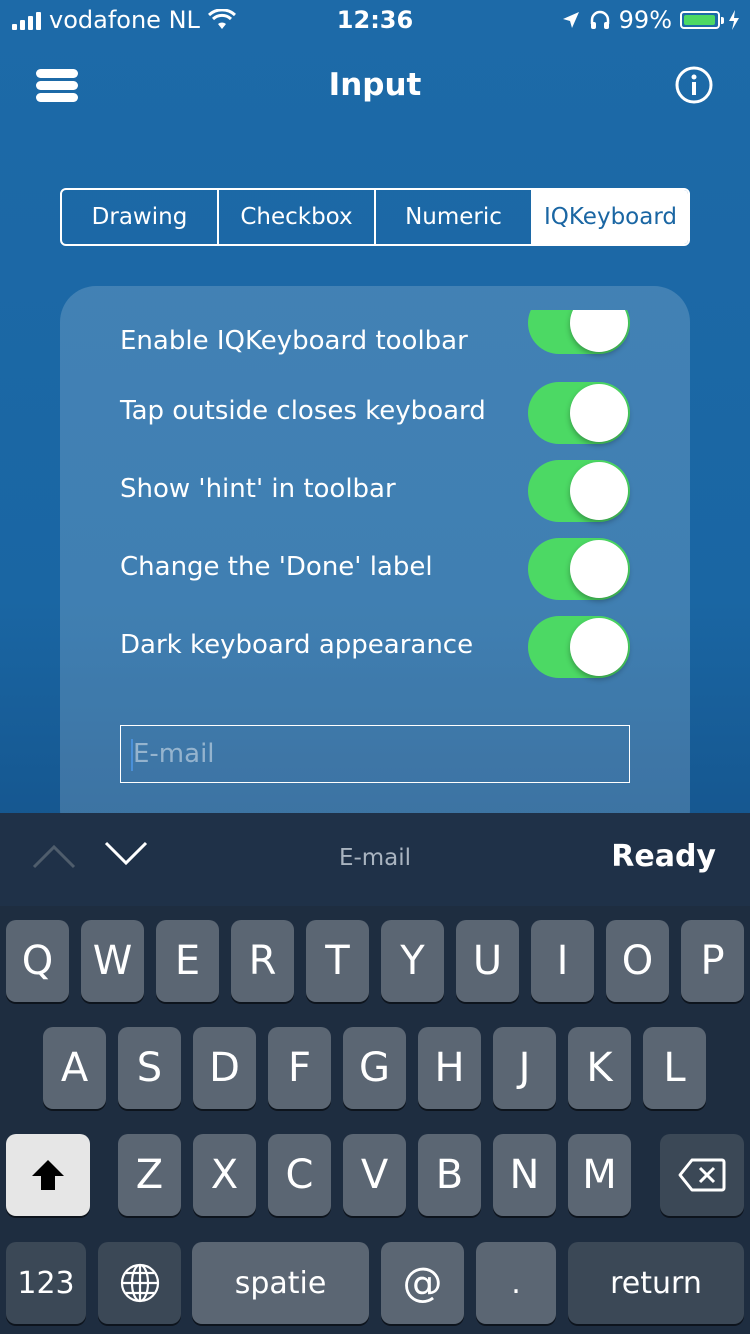  I want to click on setting-row-tap-outside: Tap outside closes keyboard, so click(375, 412).